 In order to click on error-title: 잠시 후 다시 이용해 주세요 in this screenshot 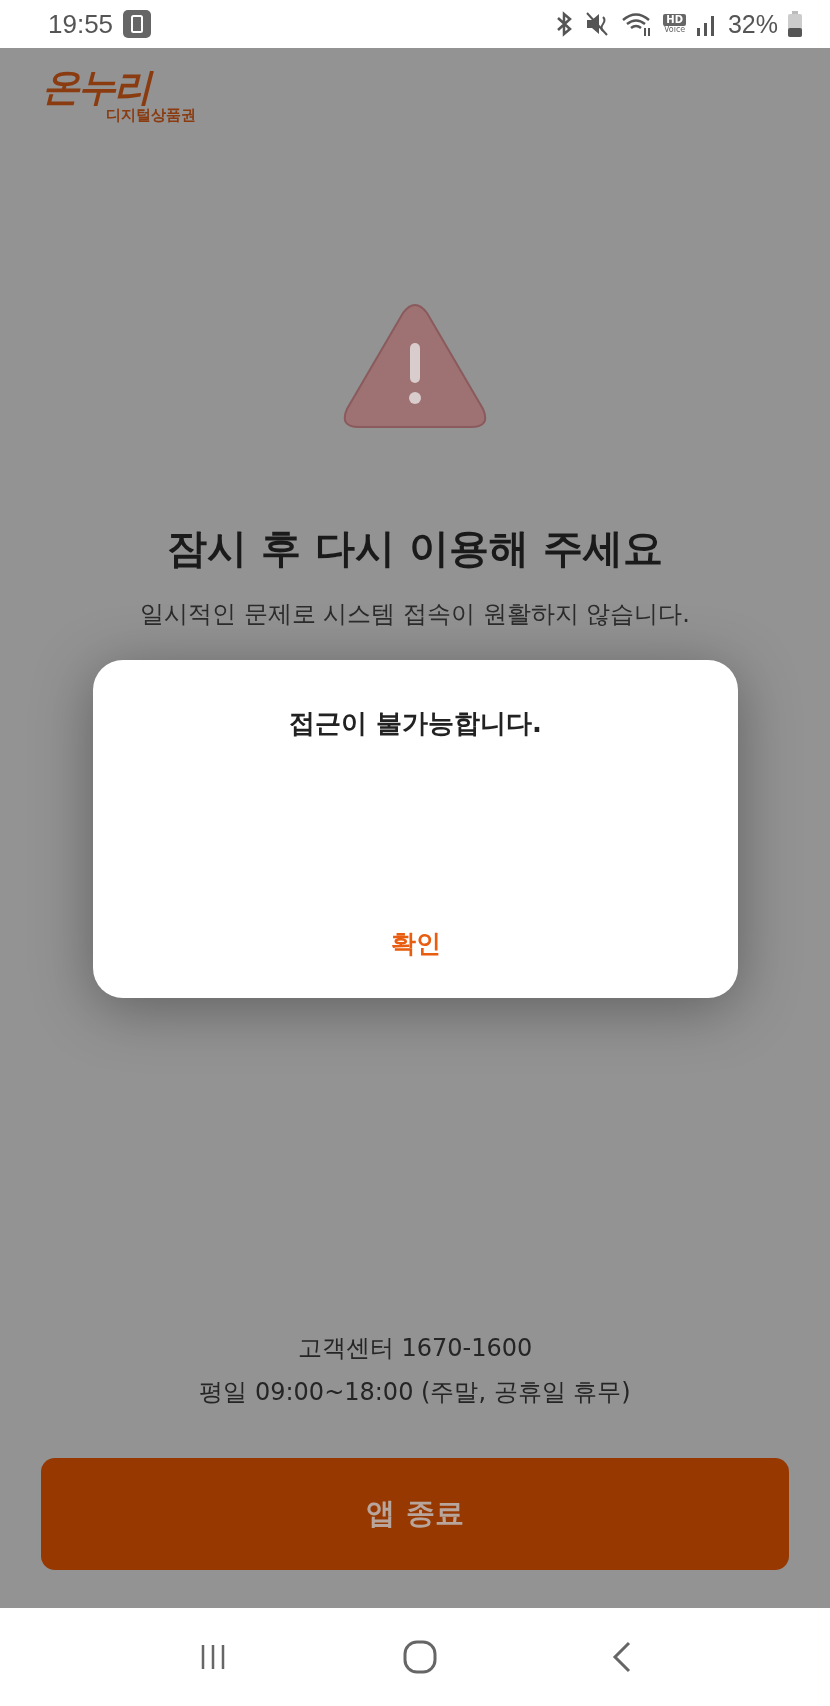, I will do `click(415, 548)`.